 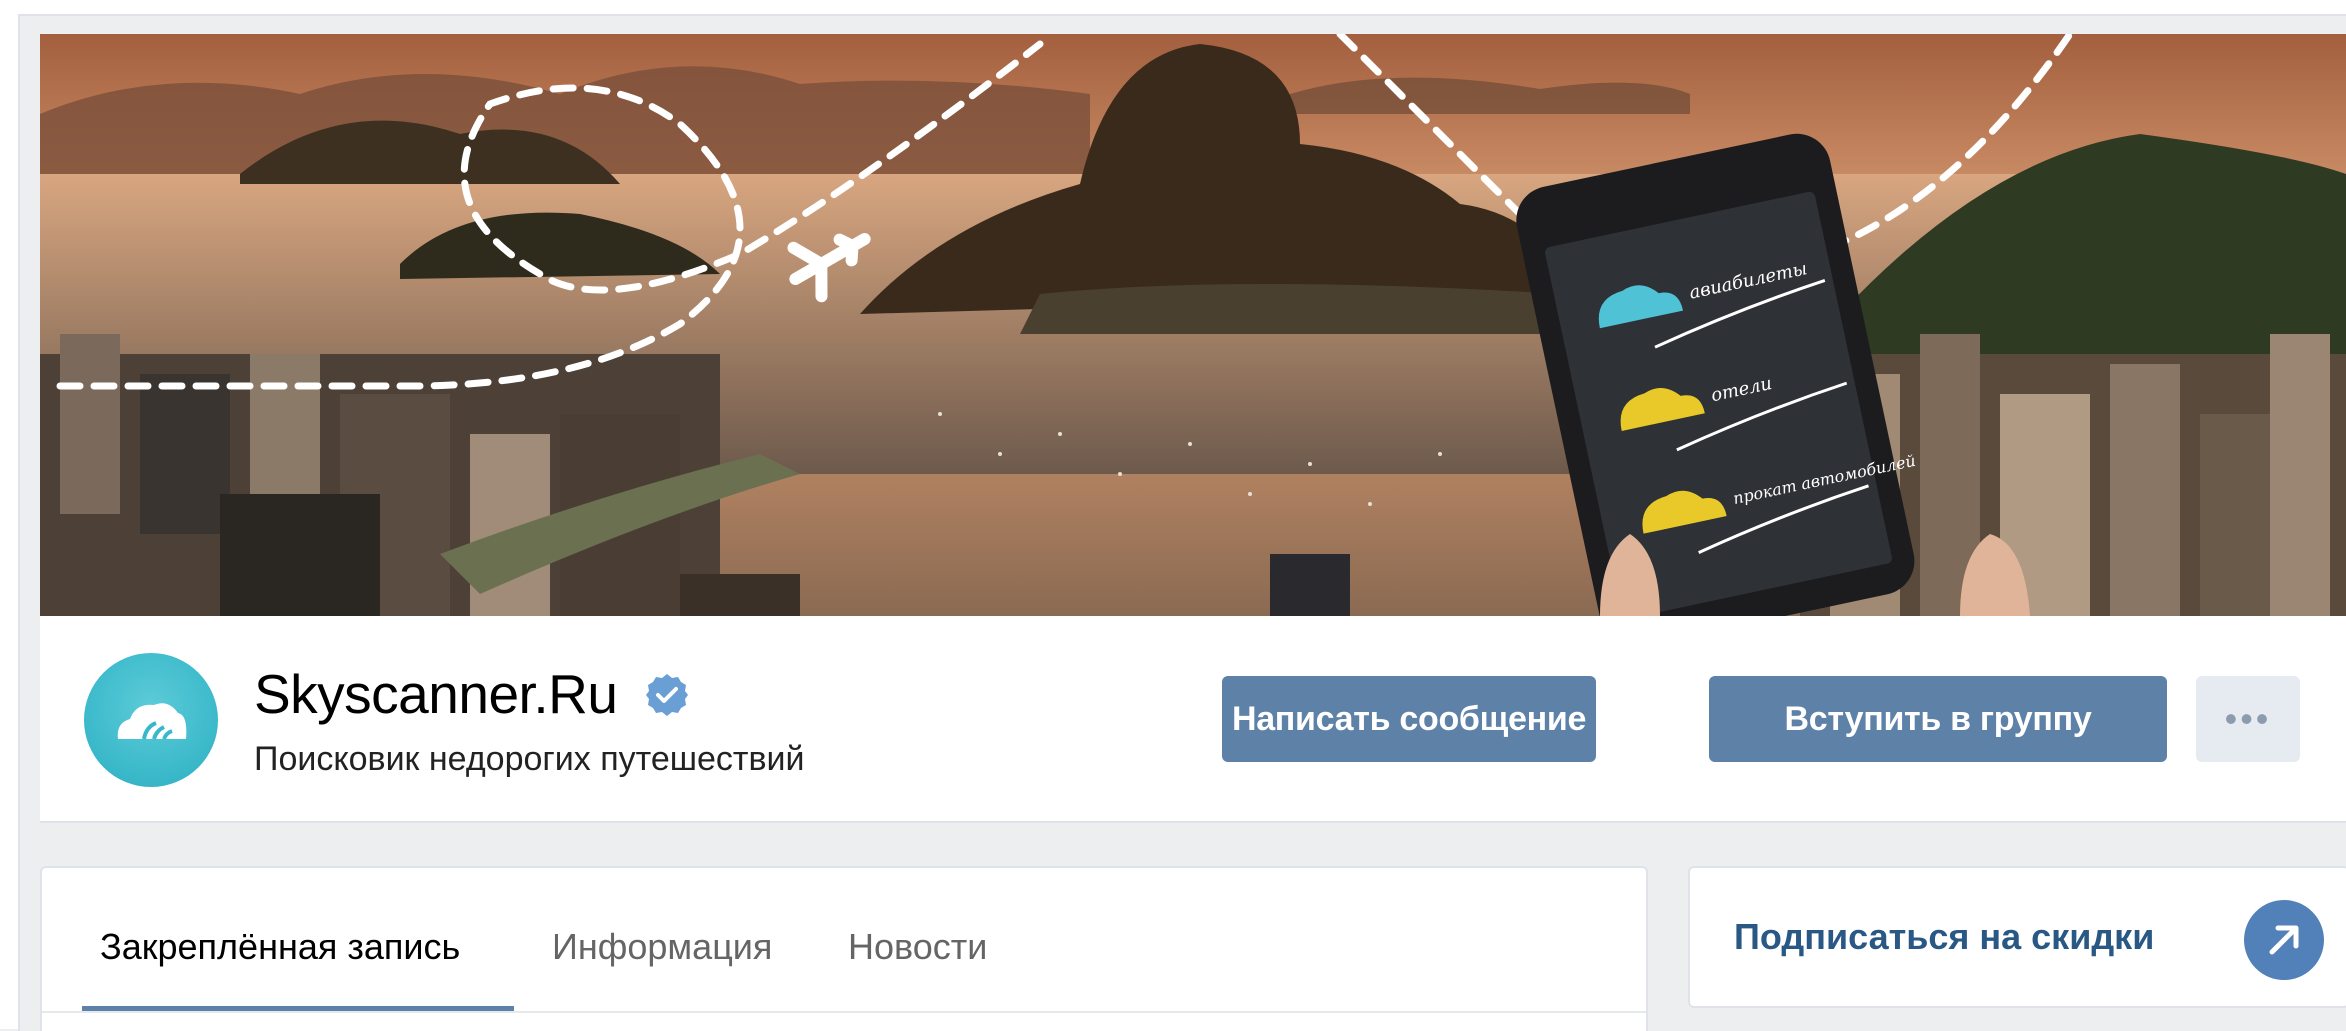 What do you see at coordinates (1409, 719) in the screenshot?
I see `send-message-button: Написать сообщение` at bounding box center [1409, 719].